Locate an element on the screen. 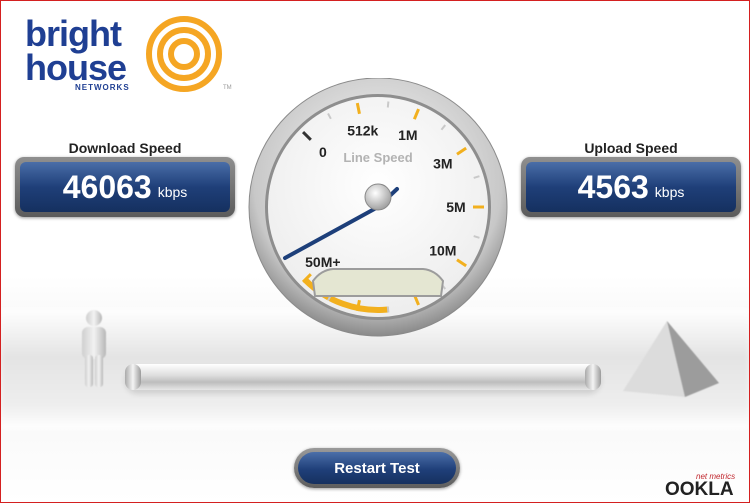 Image resolution: width=750 pixels, height=503 pixels. pyramid-icon is located at coordinates (671, 359).